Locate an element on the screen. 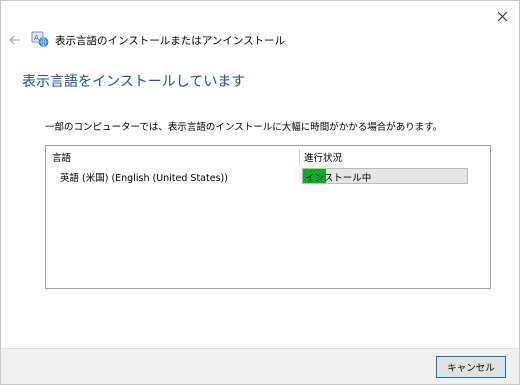 The image size is (520, 385). column-divider is located at coordinates (299, 157).